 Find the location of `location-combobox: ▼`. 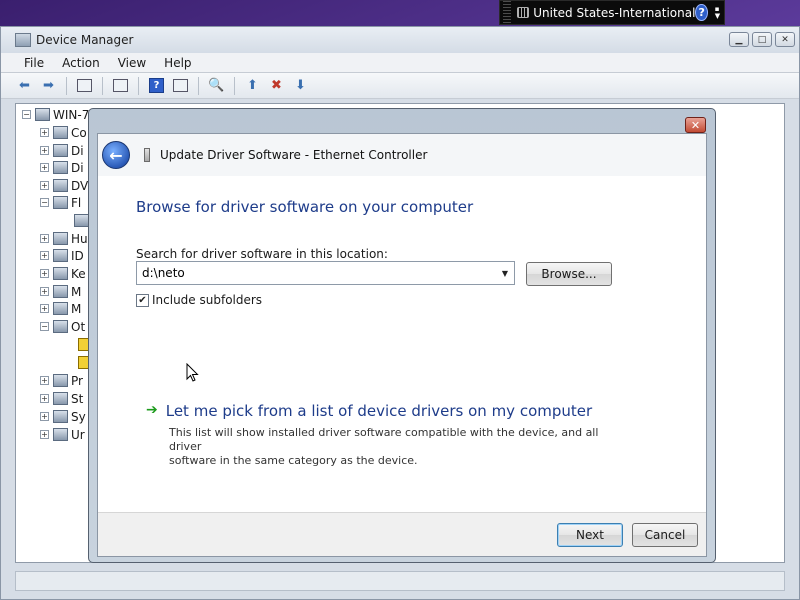

location-combobox: ▼ is located at coordinates (325, 273).